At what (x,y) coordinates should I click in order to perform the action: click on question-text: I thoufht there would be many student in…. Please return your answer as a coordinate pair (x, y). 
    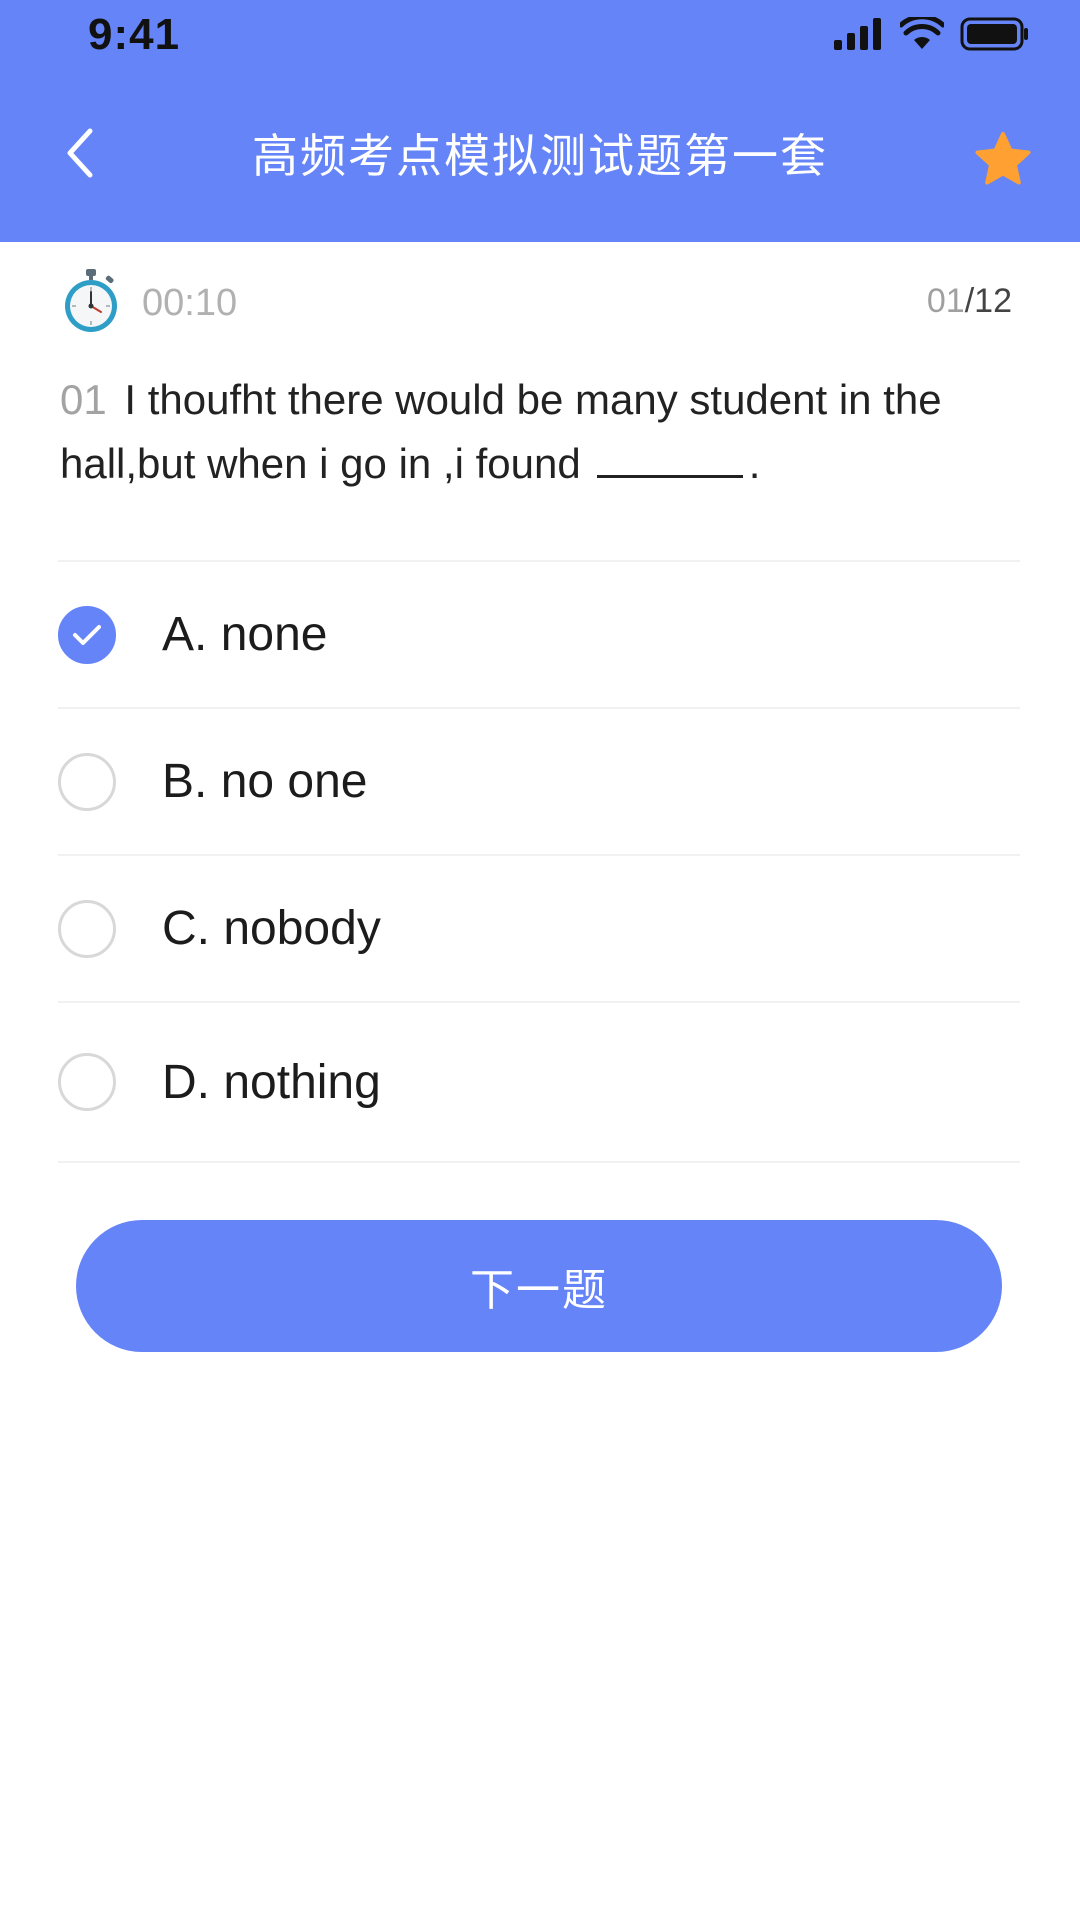
    Looking at the image, I should click on (501, 431).